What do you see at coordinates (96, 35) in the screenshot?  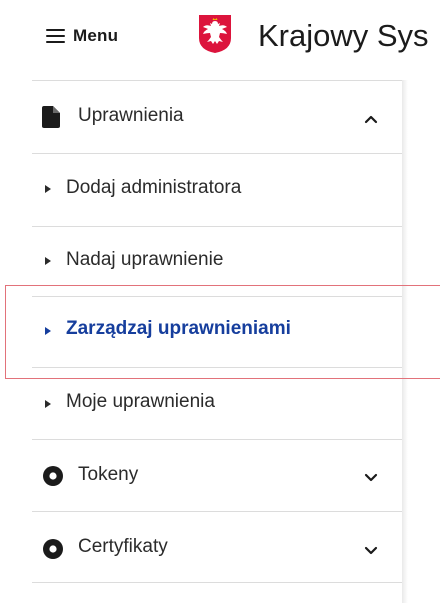 I see `menu-label: Menu` at bounding box center [96, 35].